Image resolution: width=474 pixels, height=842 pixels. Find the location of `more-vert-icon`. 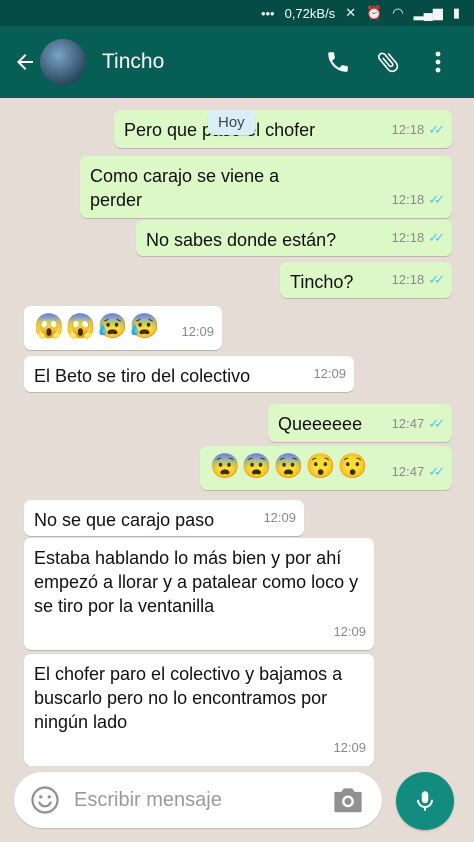

more-vert-icon is located at coordinates (438, 62).